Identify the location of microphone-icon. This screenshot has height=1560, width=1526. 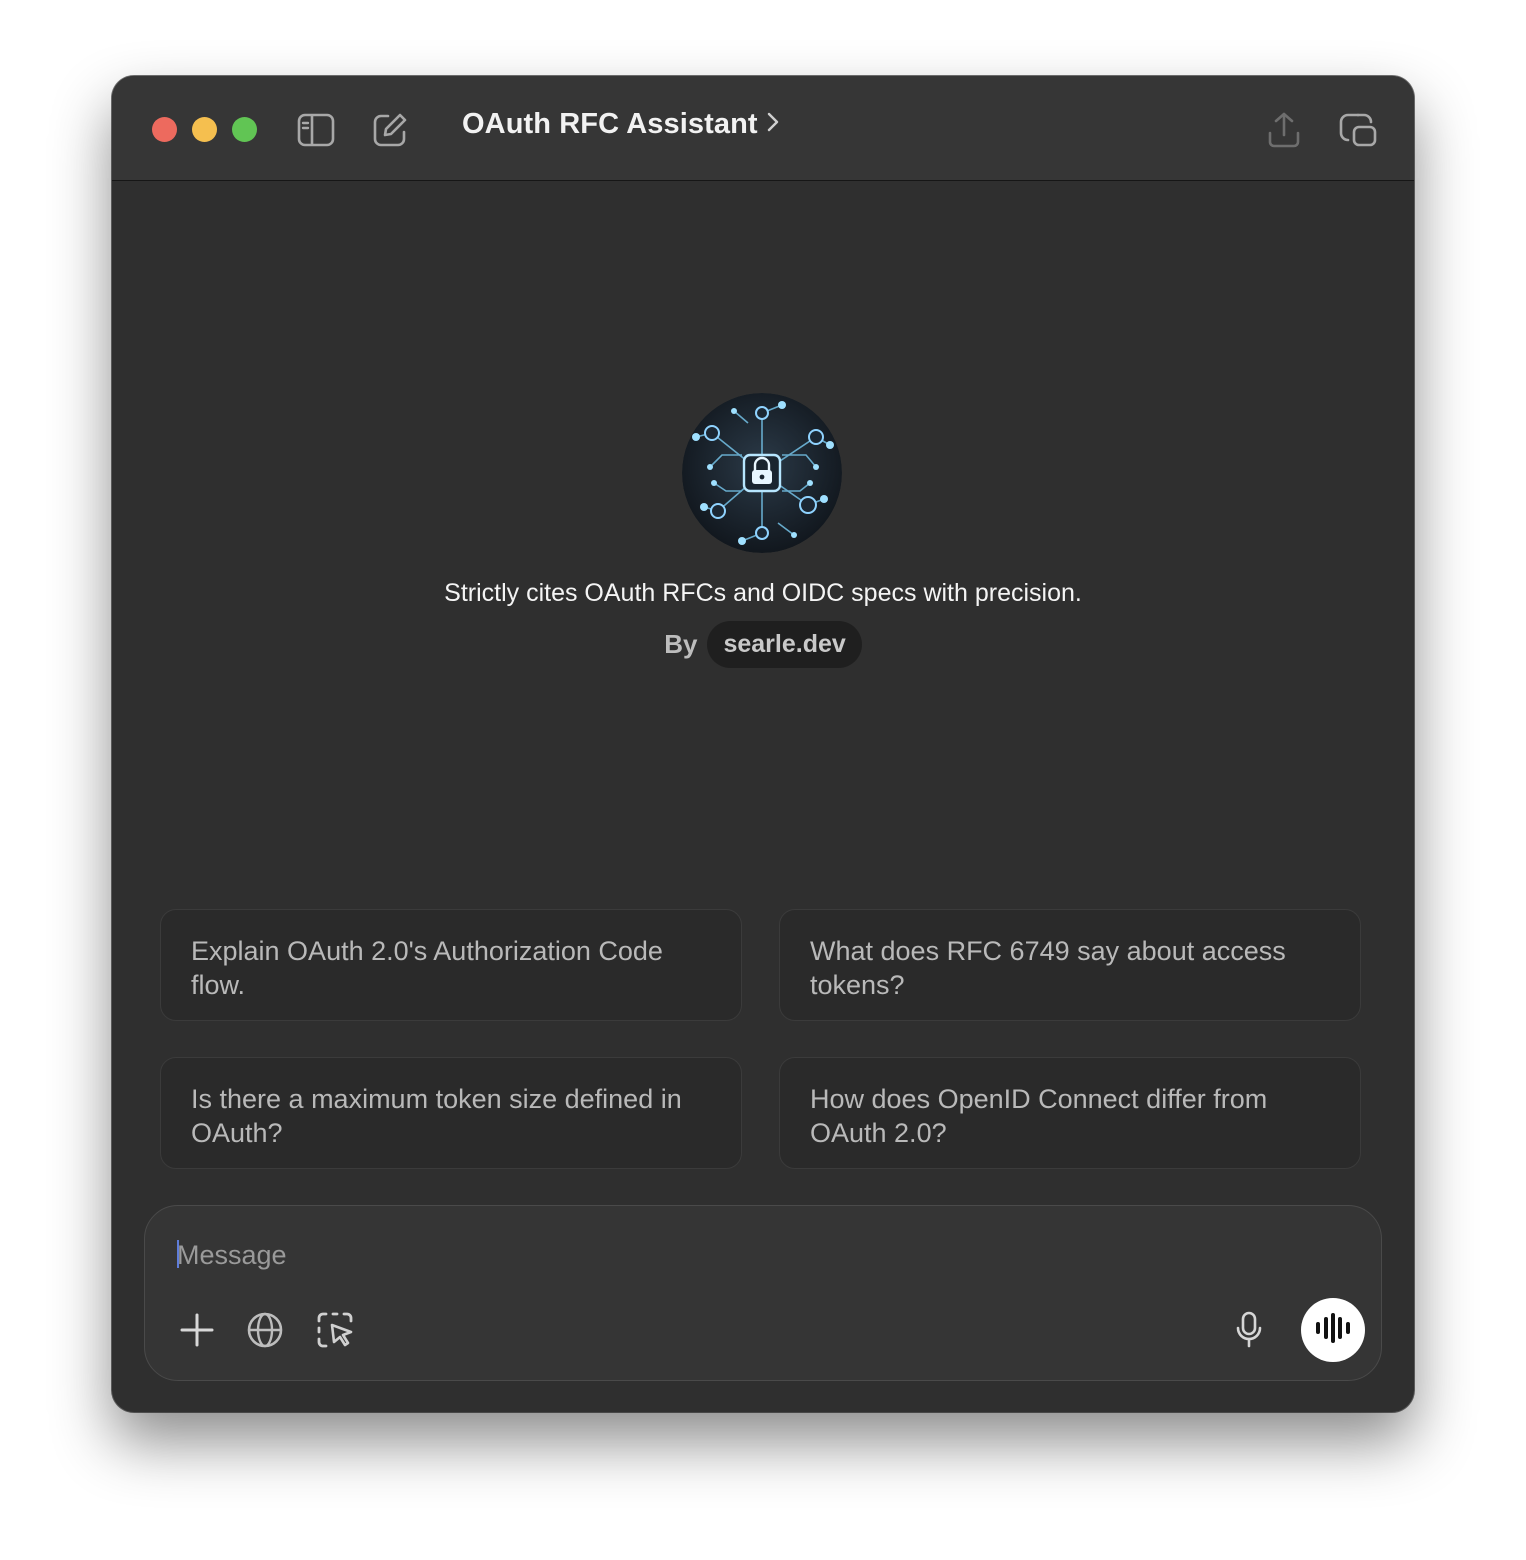
(1249, 1330).